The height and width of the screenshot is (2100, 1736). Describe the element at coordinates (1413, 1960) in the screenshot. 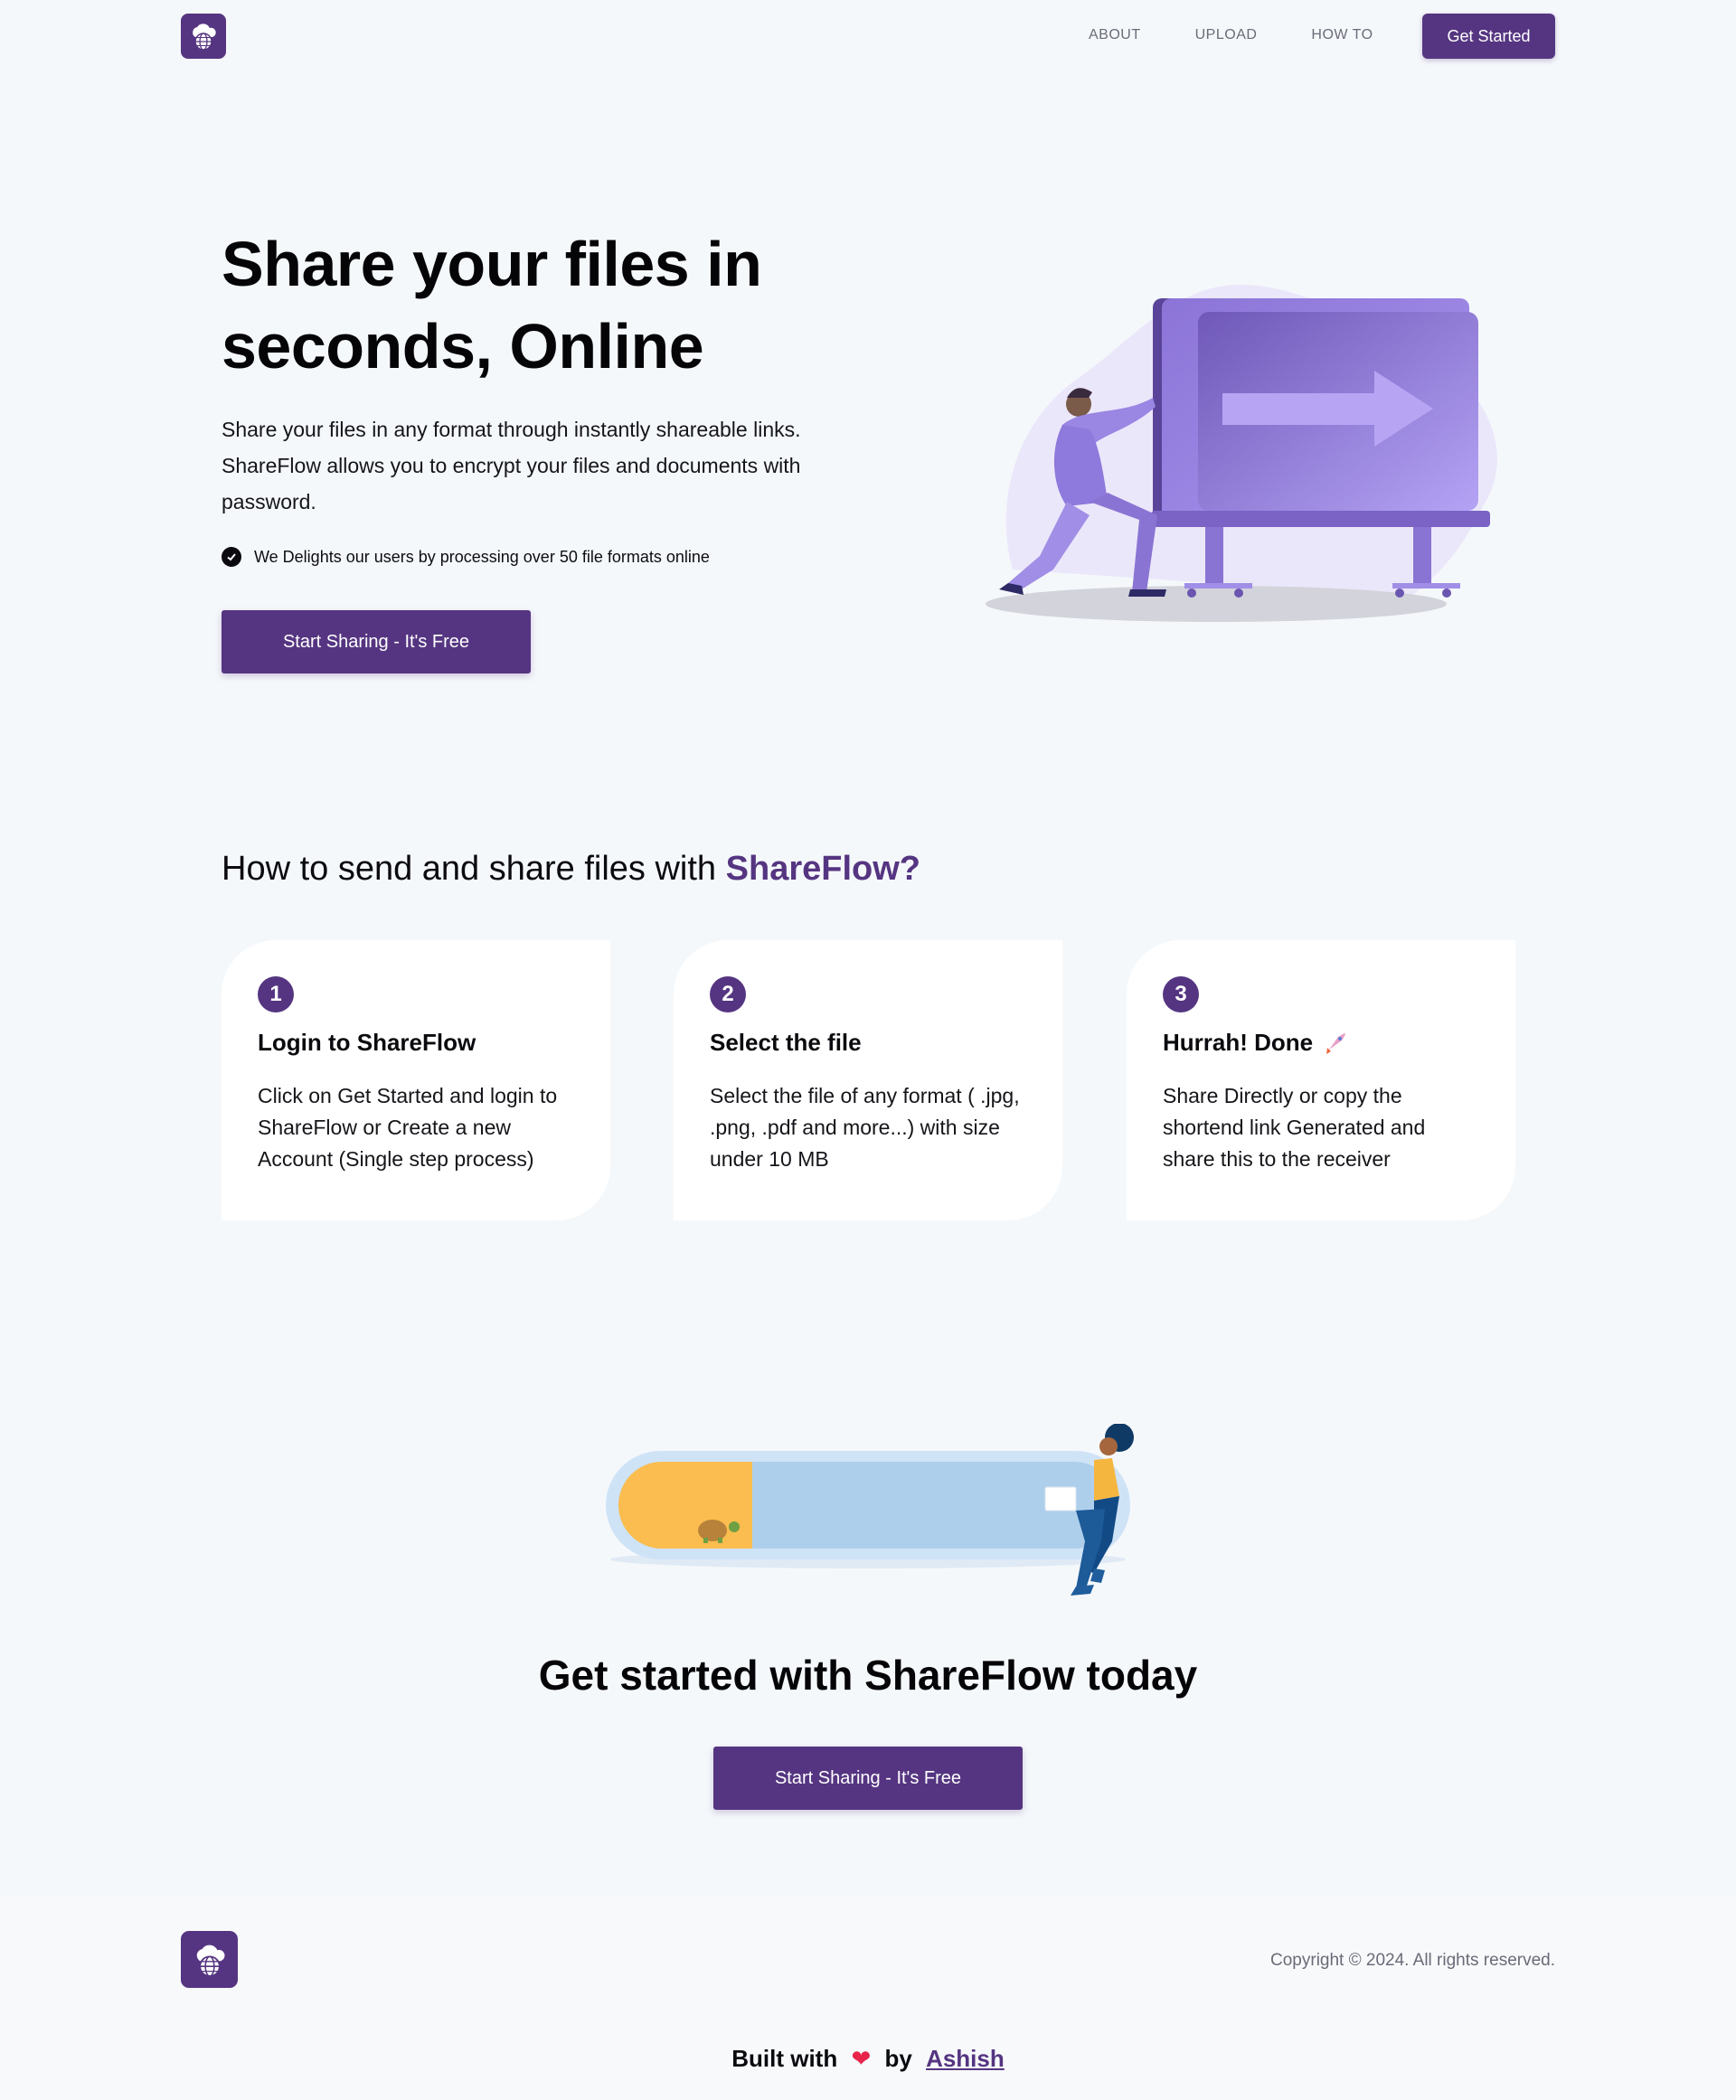

I see `copyright-text: Copyright © 2024. All rights reserved.` at that location.